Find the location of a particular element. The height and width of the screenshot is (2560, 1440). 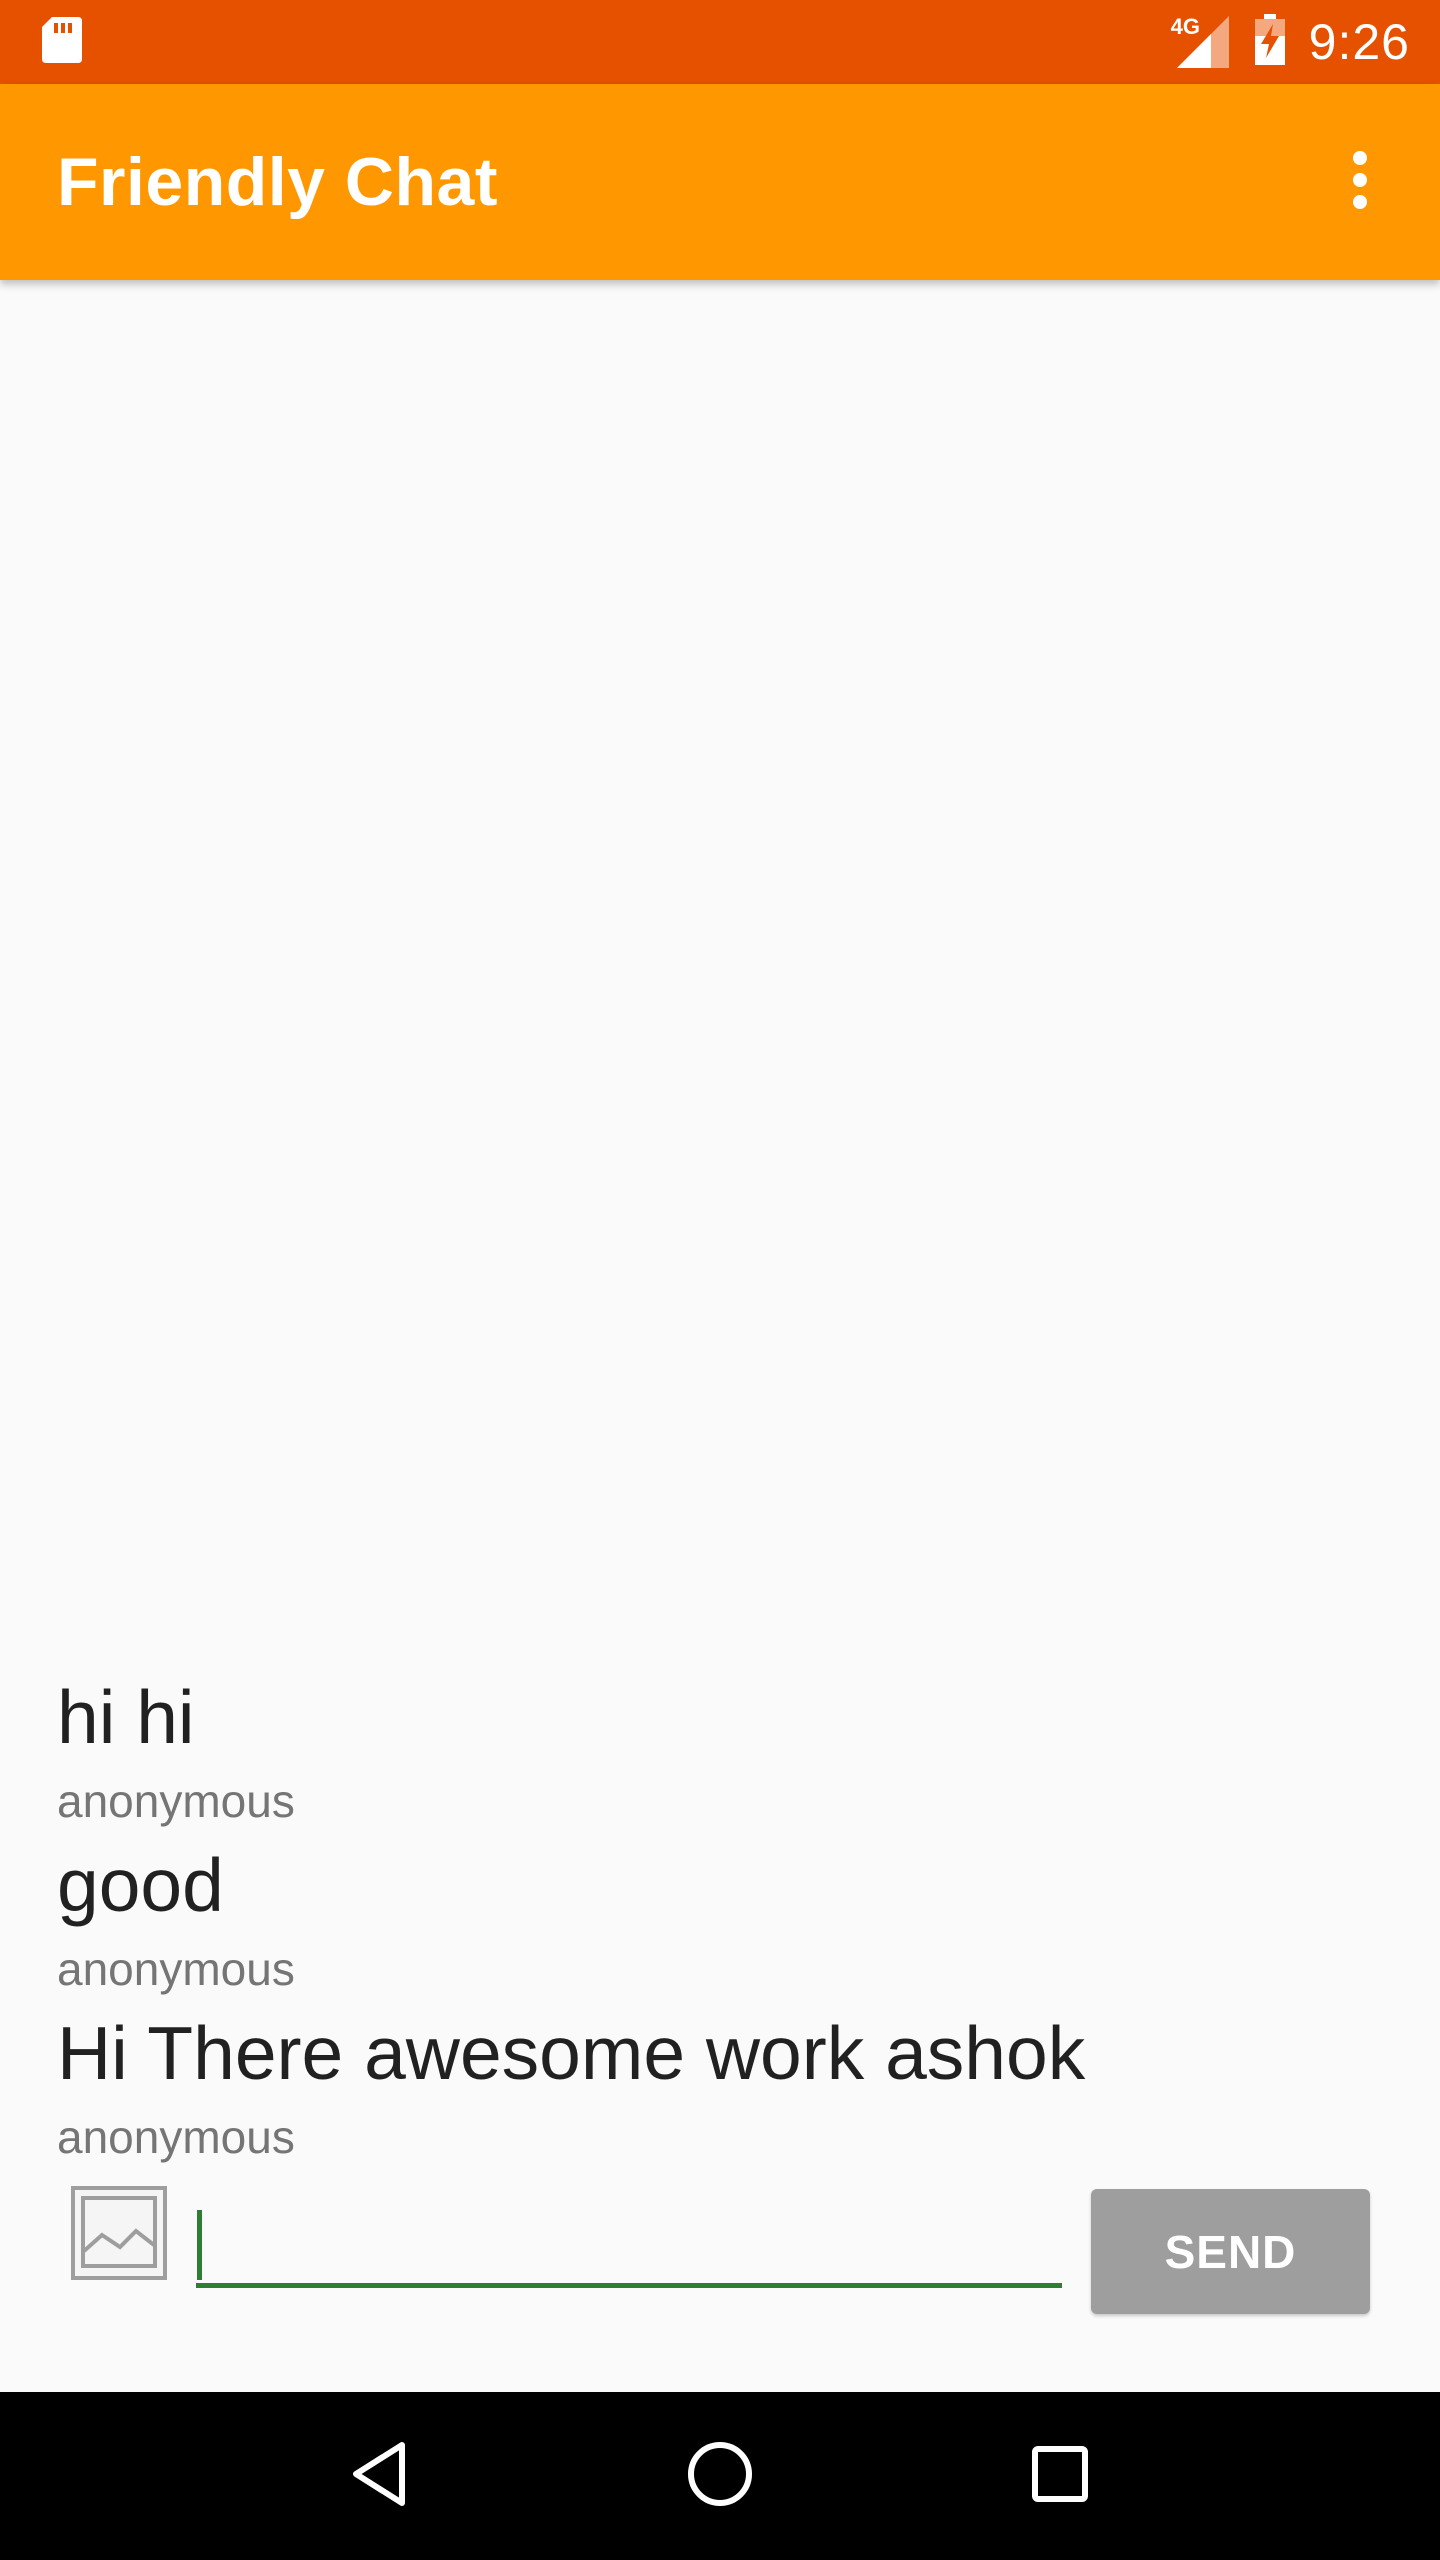

message-composer: SEND is located at coordinates (720, 2255).